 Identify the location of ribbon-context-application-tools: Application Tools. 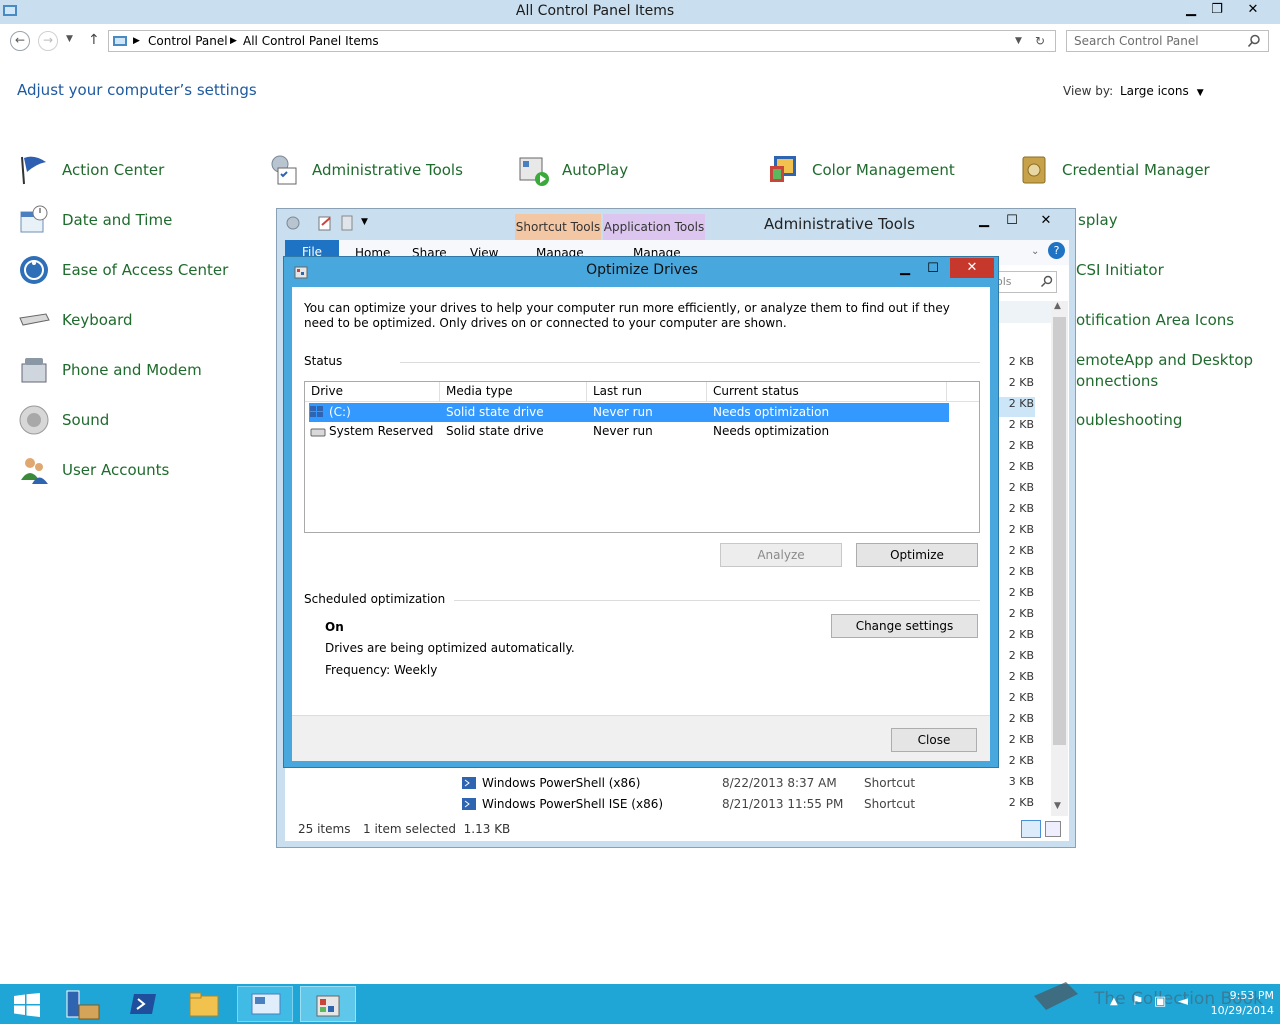
(654, 227).